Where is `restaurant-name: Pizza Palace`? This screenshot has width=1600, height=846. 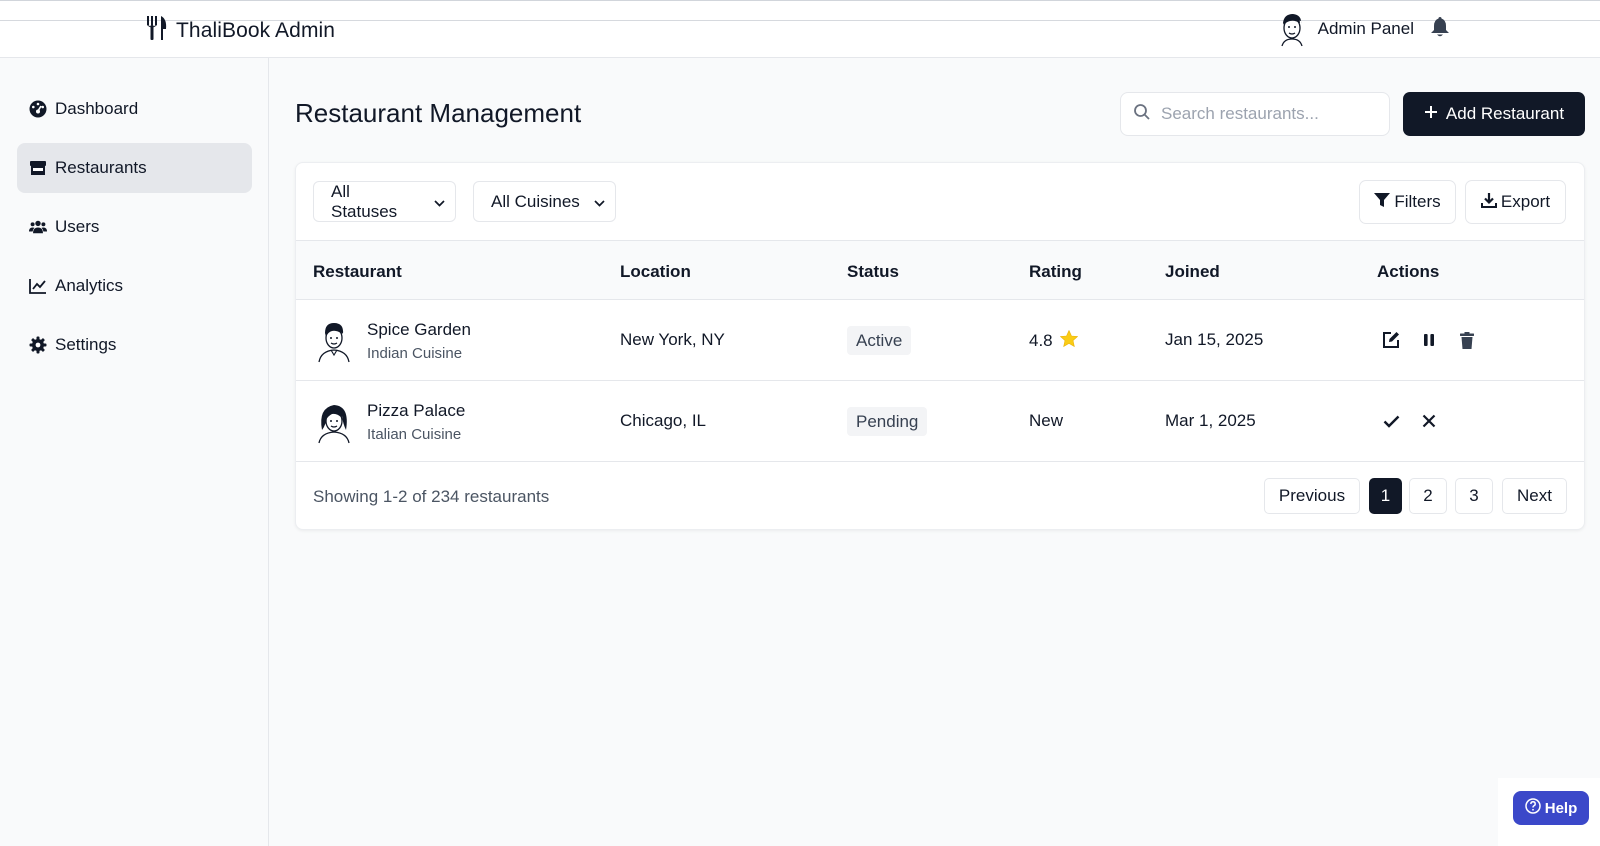 restaurant-name: Pizza Palace is located at coordinates (416, 411).